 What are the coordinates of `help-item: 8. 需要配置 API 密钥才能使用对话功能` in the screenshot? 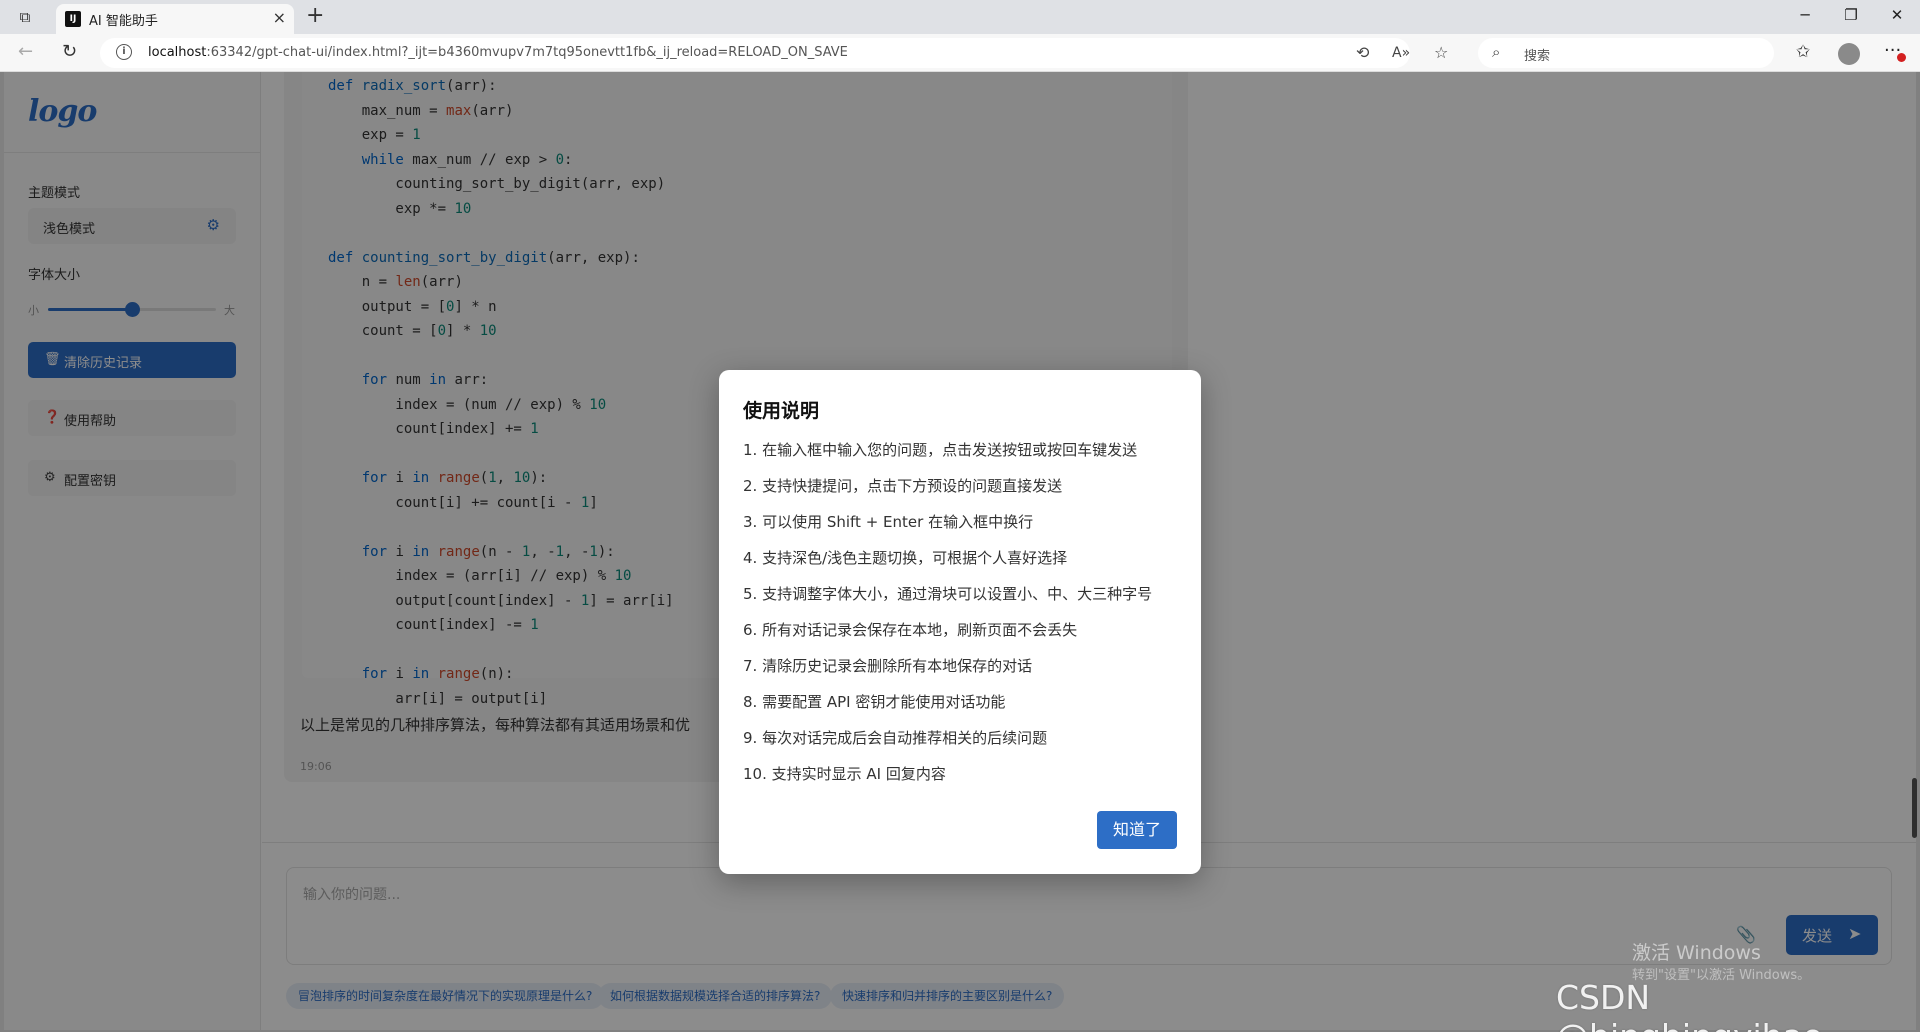 It's located at (874, 702).